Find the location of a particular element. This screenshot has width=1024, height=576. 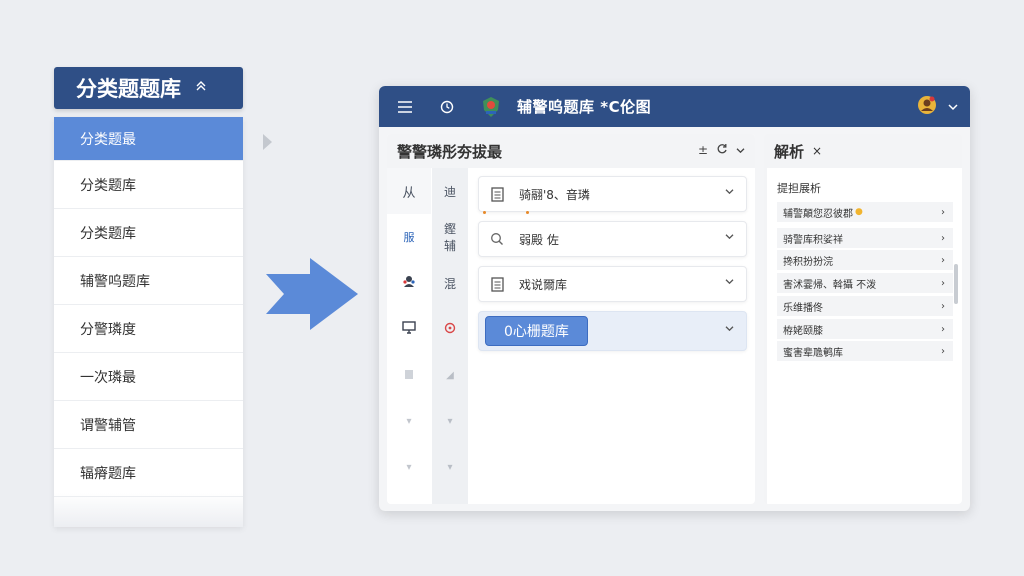

category-item-label: 分警璘度 is located at coordinates (108, 329).